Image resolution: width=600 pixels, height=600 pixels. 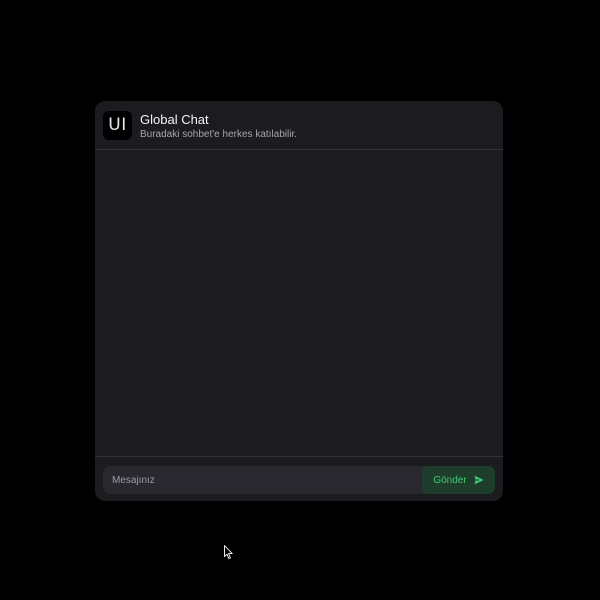 What do you see at coordinates (229, 552) in the screenshot?
I see `mouse-pointer-icon` at bounding box center [229, 552].